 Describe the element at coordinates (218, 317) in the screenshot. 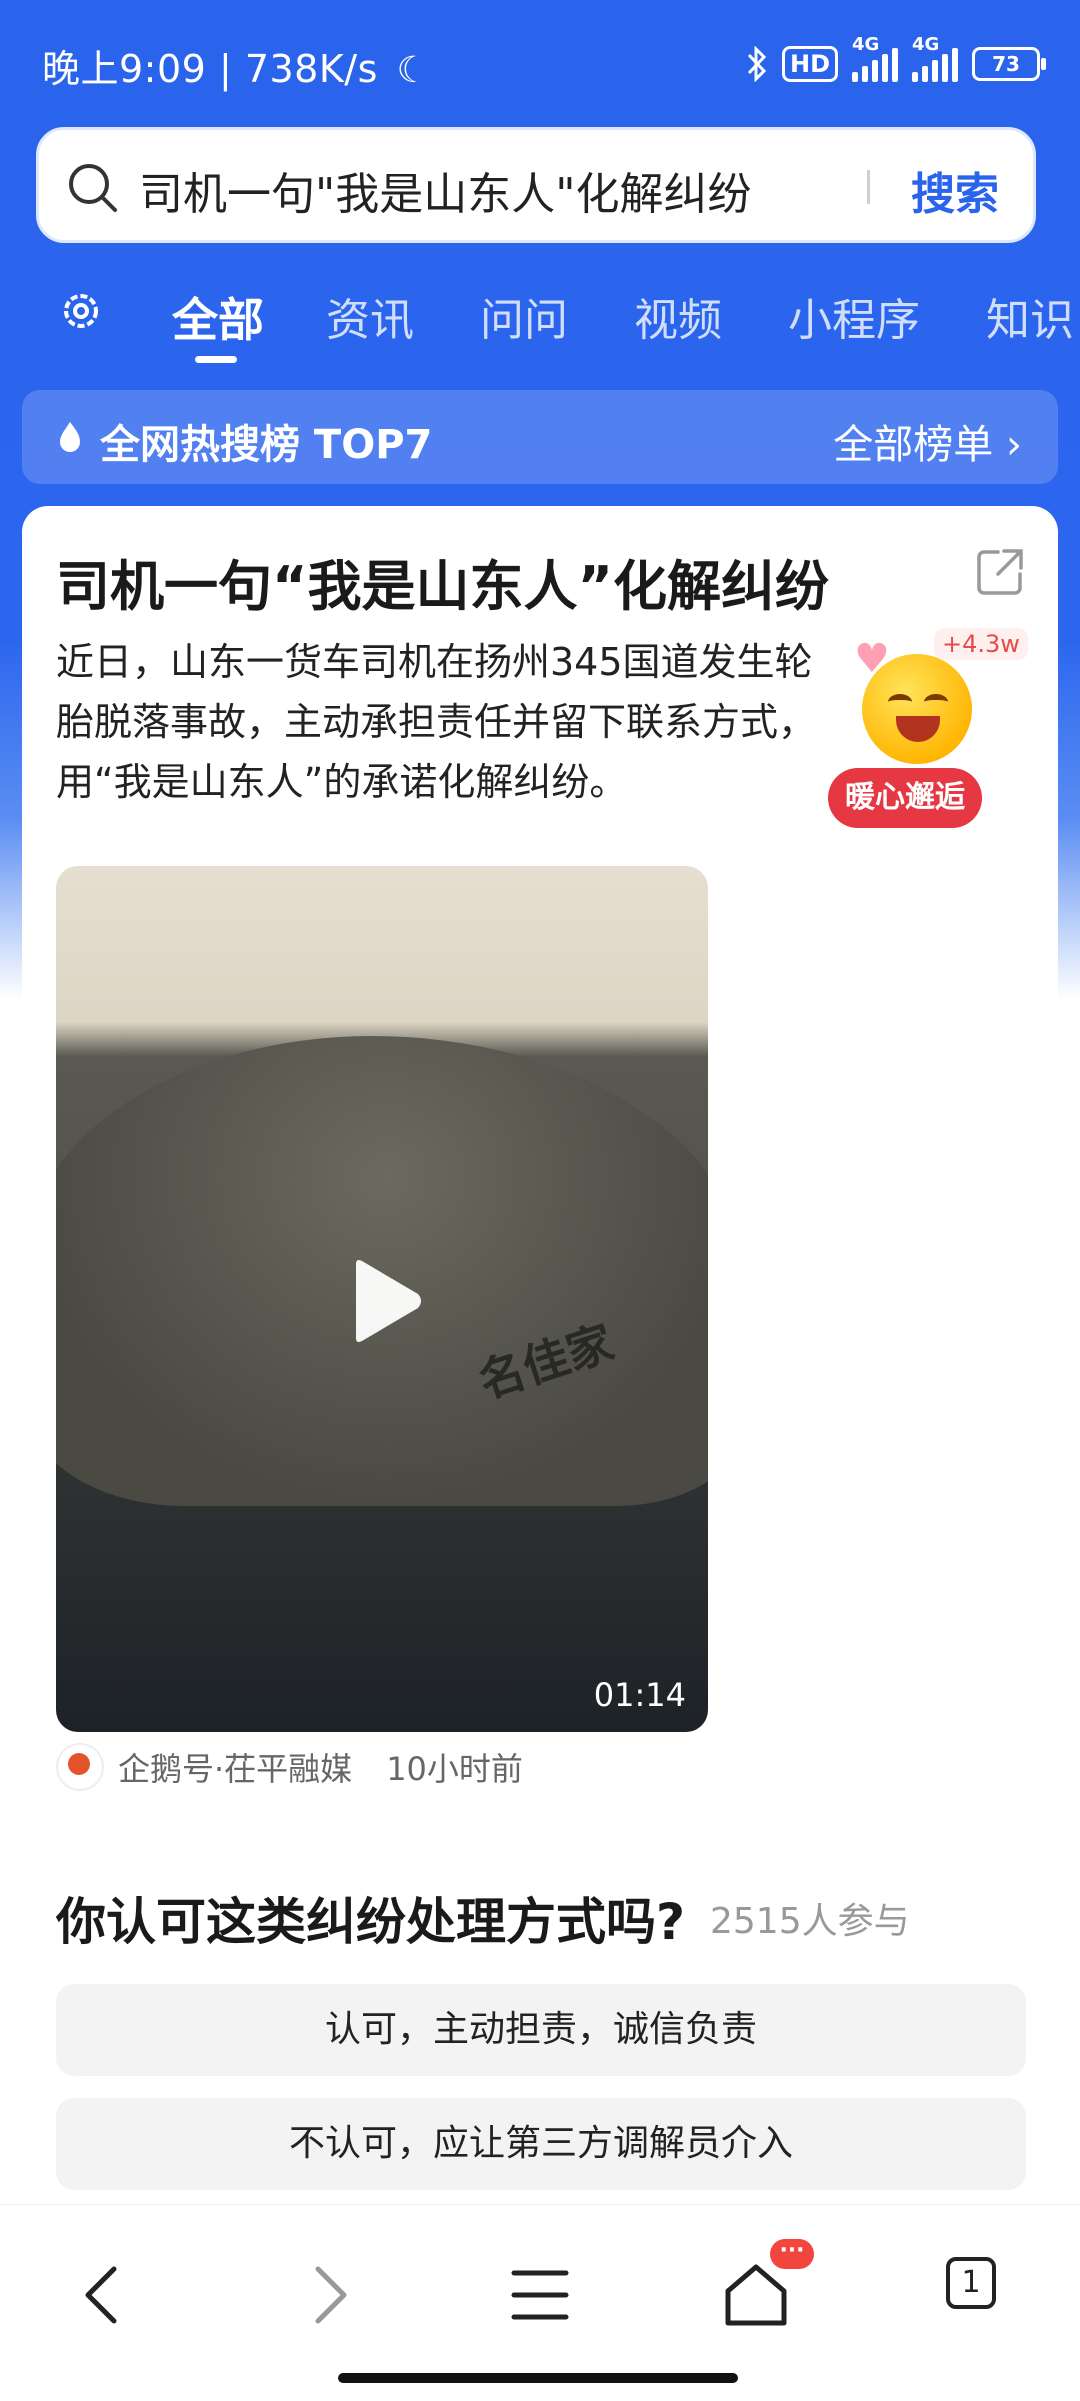

I see `tab-all: 全部` at that location.